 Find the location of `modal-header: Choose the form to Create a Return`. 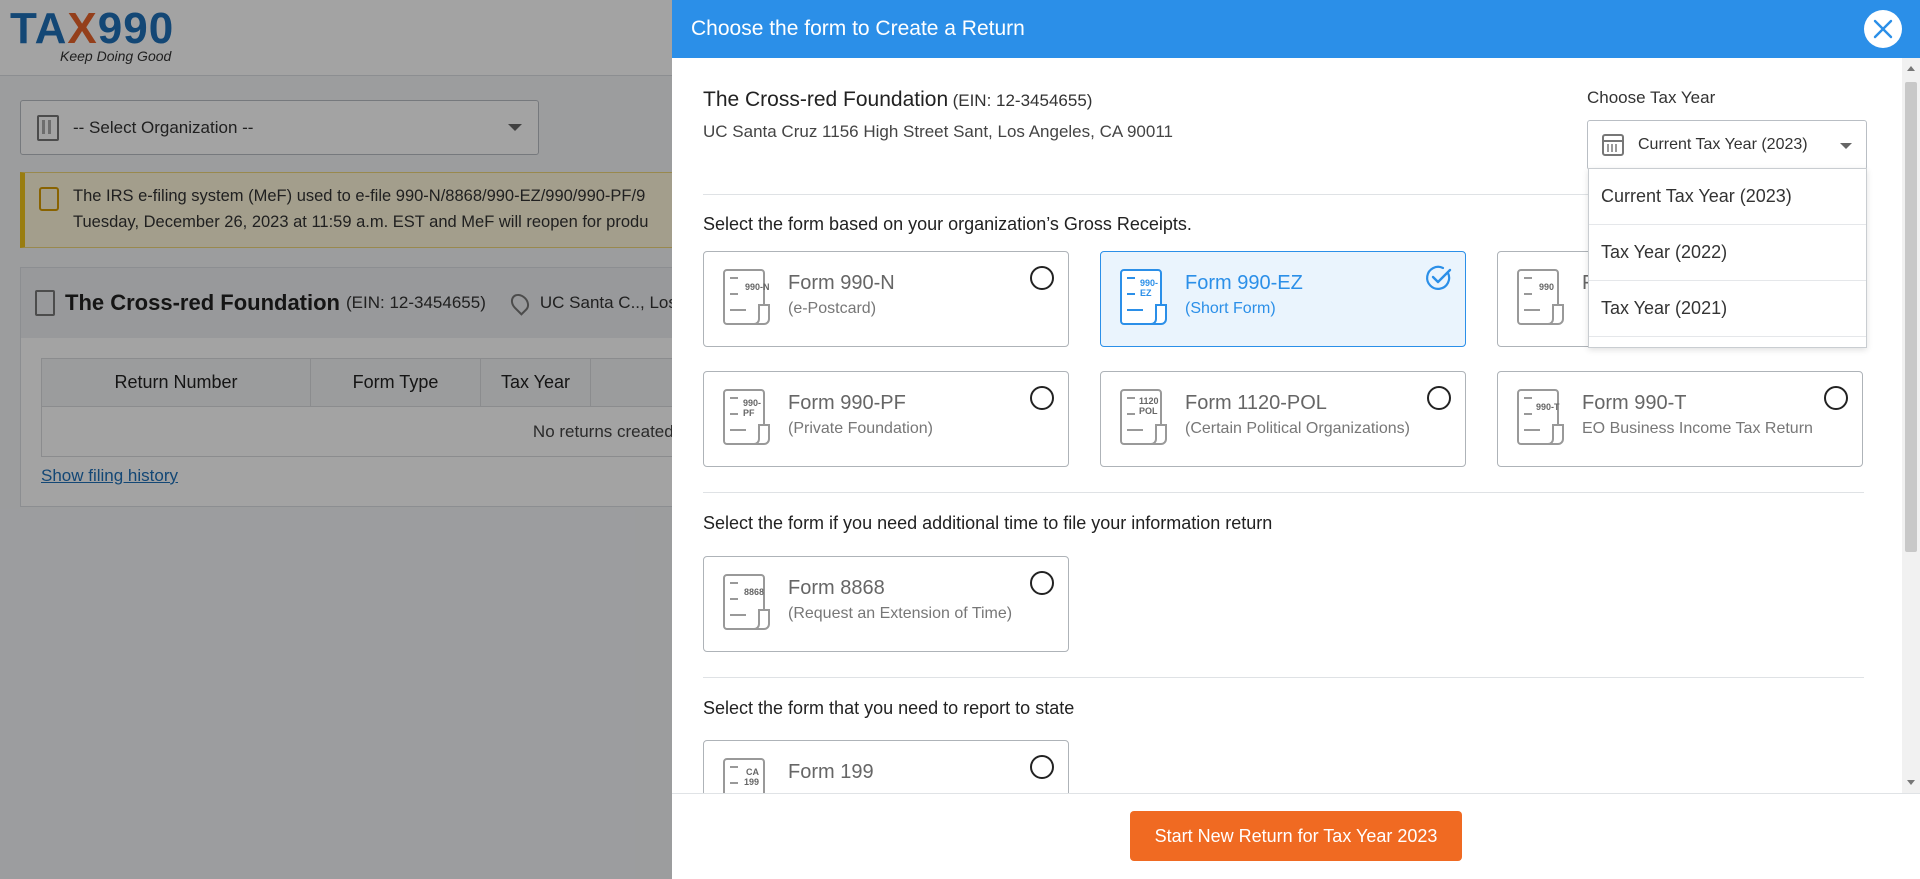

modal-header: Choose the form to Create a Return is located at coordinates (1296, 29).